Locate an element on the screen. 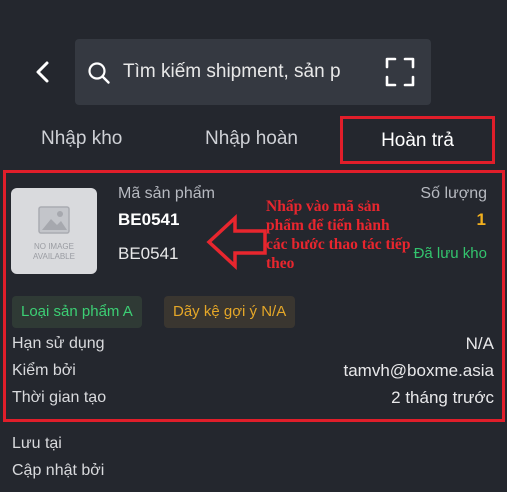 The height and width of the screenshot is (492, 507). product-thumbnail: NO IMAGE AVAILABLE is located at coordinates (54, 231).